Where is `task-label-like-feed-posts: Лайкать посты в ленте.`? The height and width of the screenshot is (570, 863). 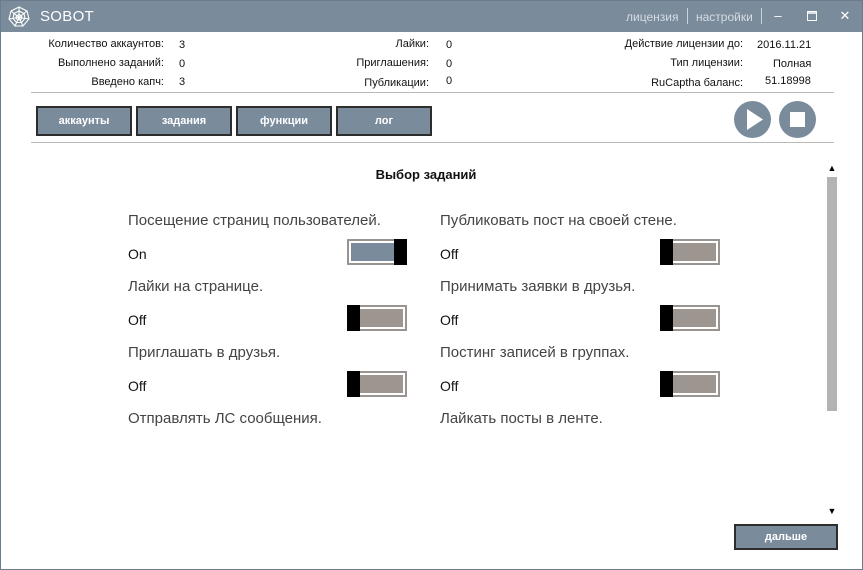 task-label-like-feed-posts: Лайкать посты в ленте. is located at coordinates (521, 418).